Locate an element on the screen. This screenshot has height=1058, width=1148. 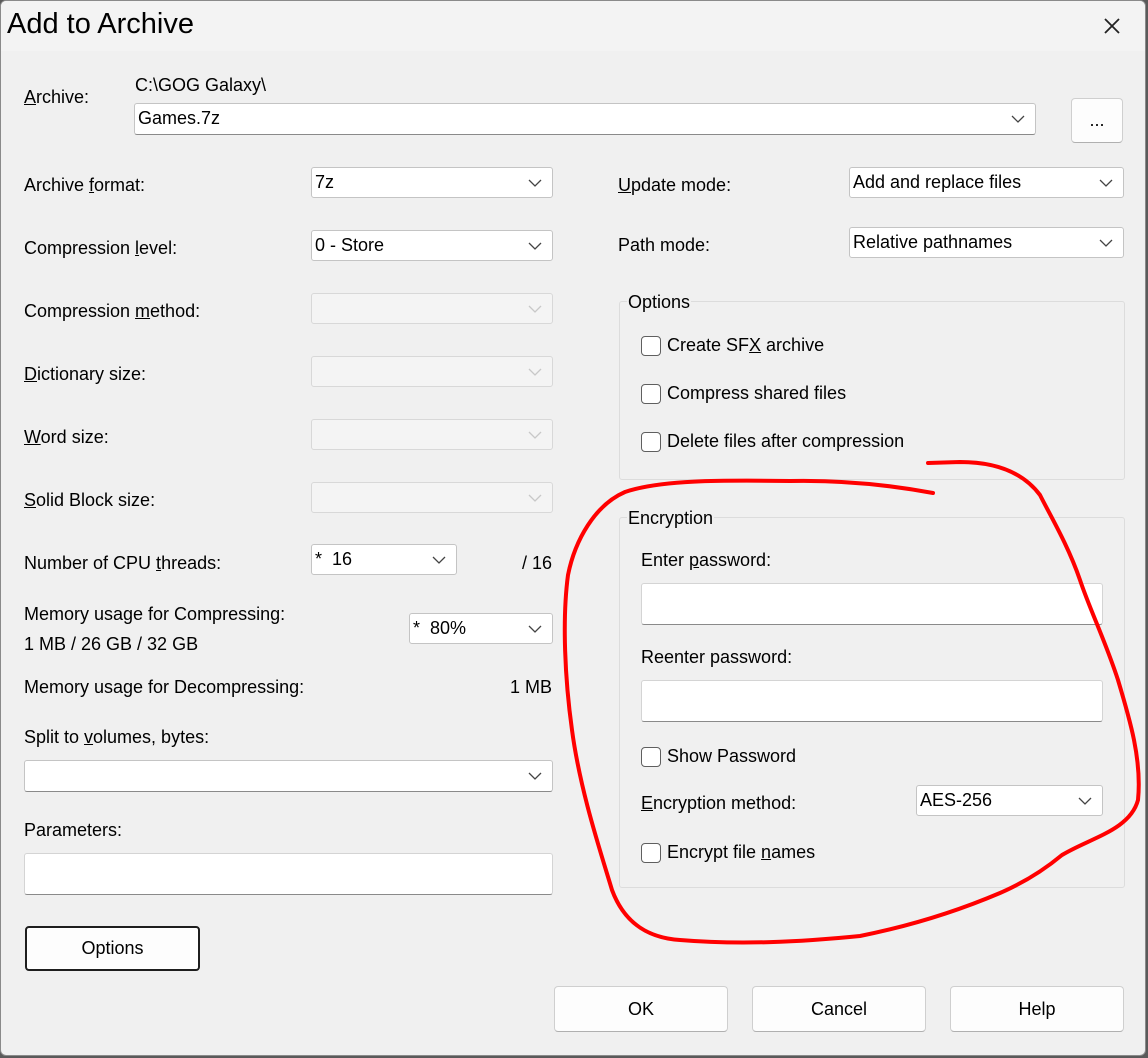
enter-password-input is located at coordinates (872, 604).